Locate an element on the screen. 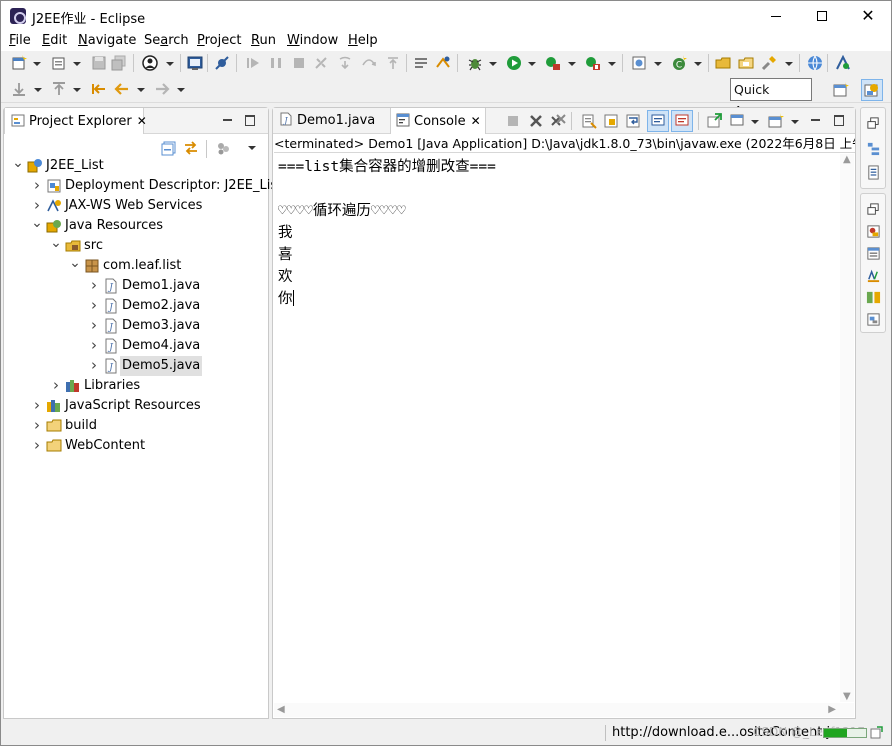 This screenshot has width=892, height=746. step-over-icon is located at coordinates (369, 63).